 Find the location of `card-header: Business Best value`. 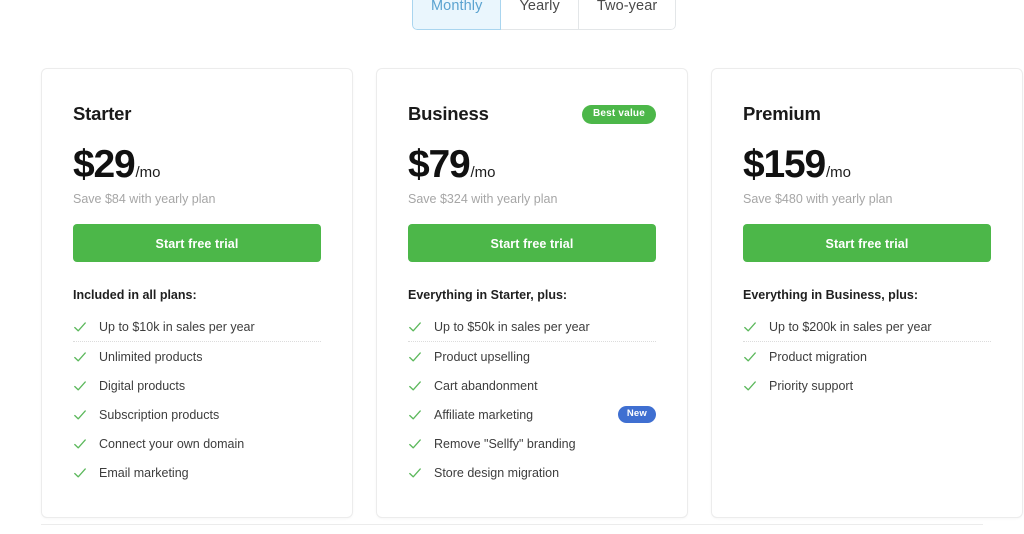

card-header: Business Best value is located at coordinates (532, 114).